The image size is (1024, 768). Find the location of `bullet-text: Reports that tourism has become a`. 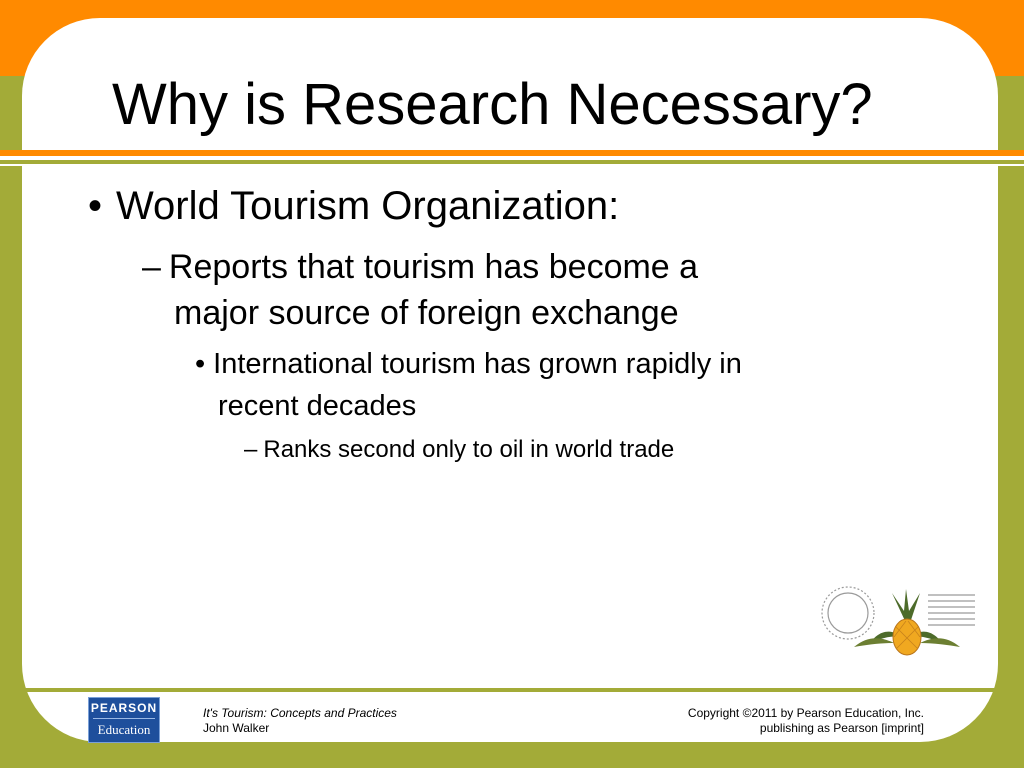

bullet-text: Reports that tourism has become a is located at coordinates (433, 267).